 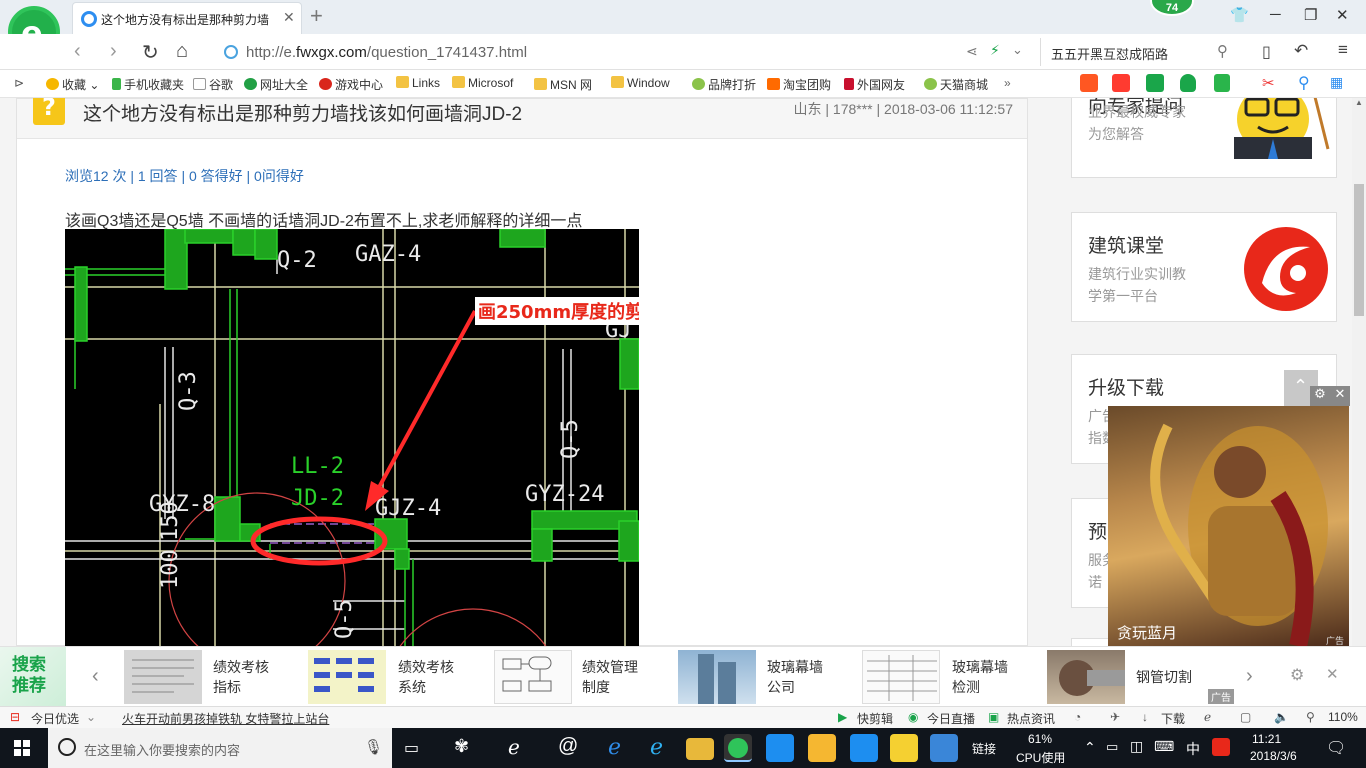 What do you see at coordinates (72, 84) in the screenshot?
I see `bookmark-item: 收藏 ⌄` at bounding box center [72, 84].